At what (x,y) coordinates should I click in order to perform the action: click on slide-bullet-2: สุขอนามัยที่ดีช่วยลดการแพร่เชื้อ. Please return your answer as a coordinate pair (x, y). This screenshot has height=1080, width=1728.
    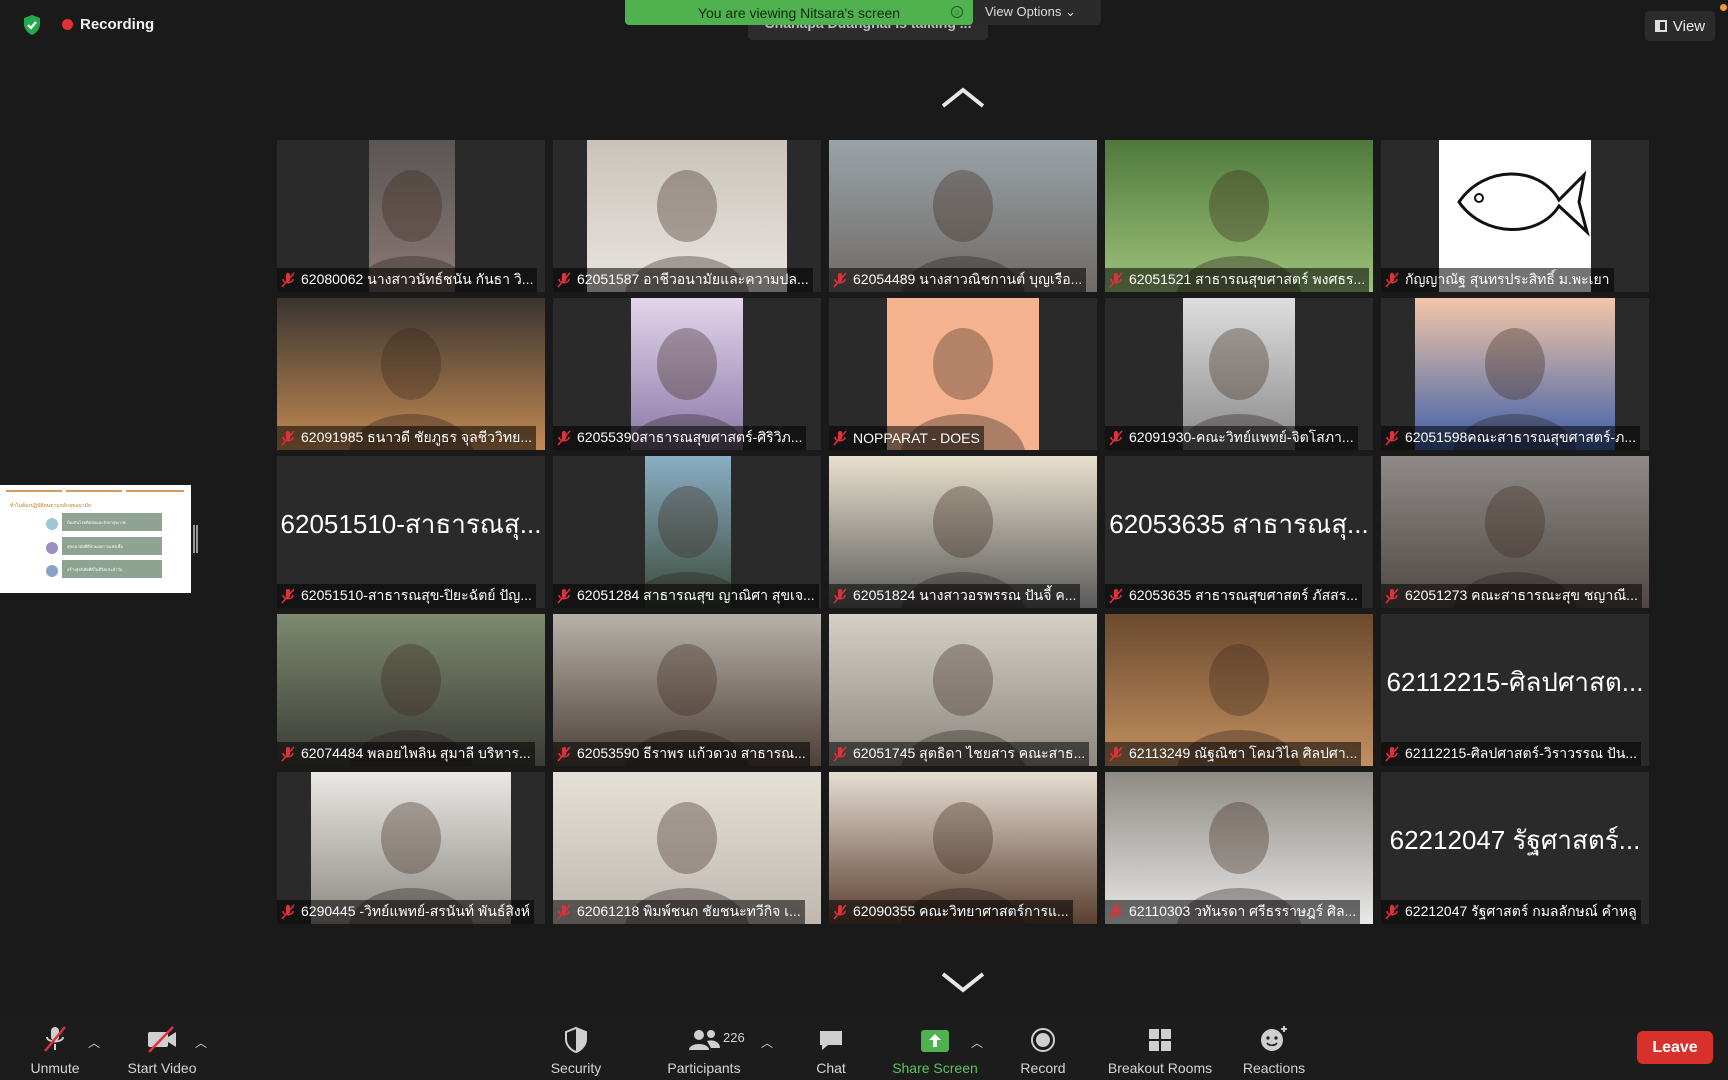
    Looking at the image, I should click on (95, 546).